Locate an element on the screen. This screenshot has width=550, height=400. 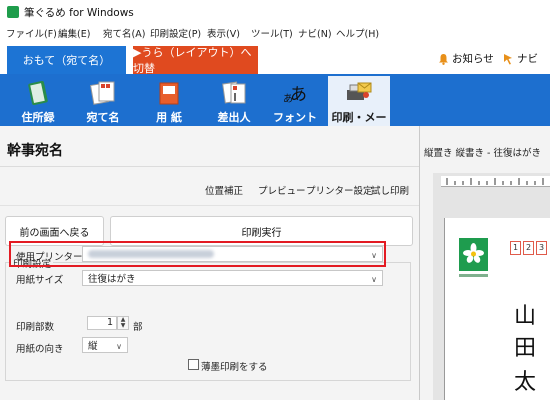
stamp-image is located at coordinates (473, 254).